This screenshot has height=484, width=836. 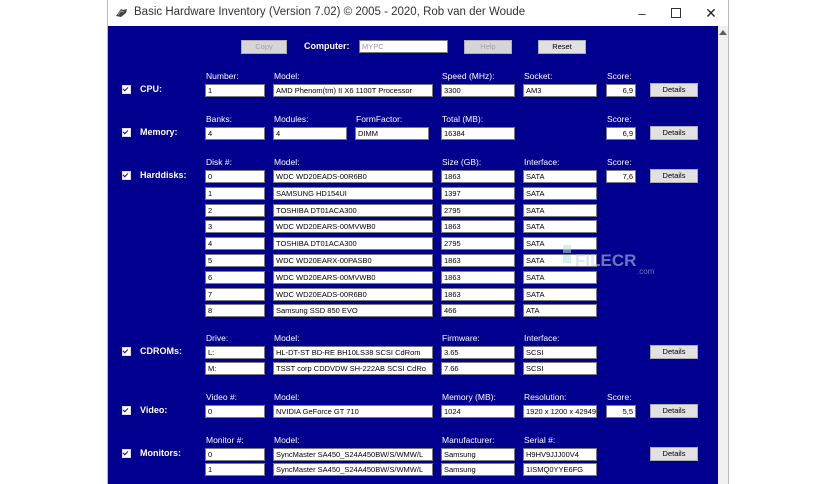 I want to click on disk-number-field: 5, so click(x=235, y=260).